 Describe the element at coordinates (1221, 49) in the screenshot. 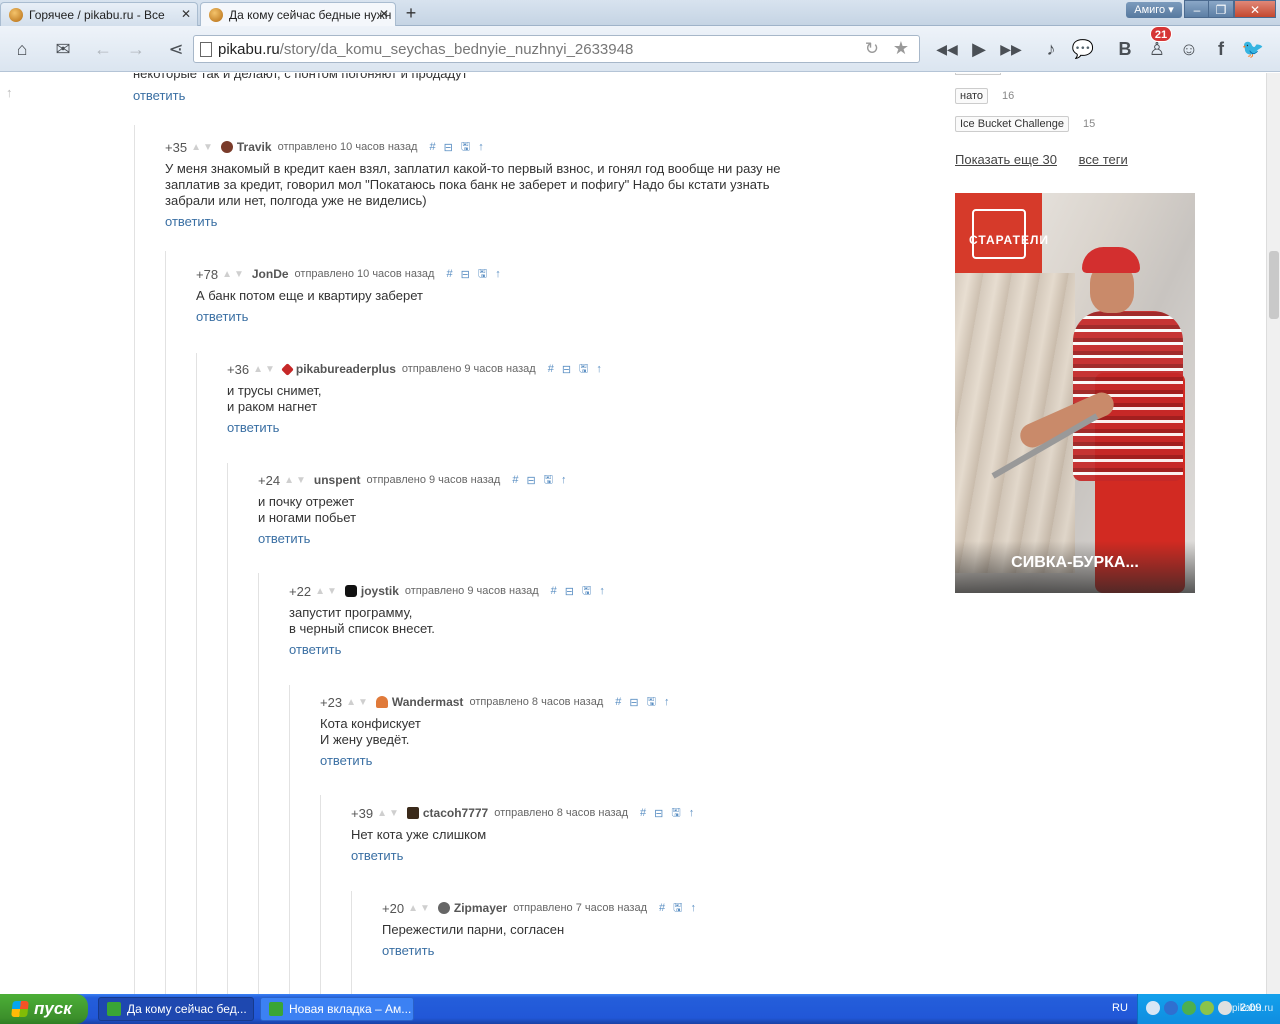

I see `facebook-icon: f` at that location.